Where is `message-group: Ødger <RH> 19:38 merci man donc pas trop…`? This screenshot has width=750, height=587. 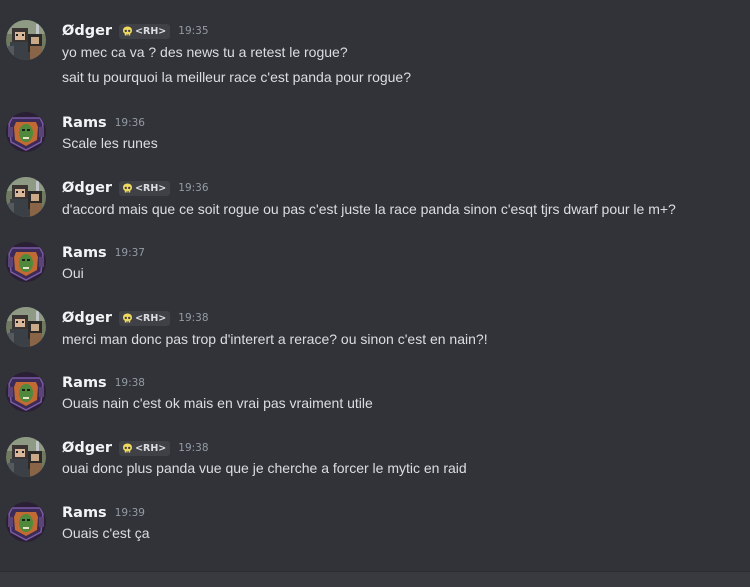
message-group: Ødger <RH> 19:38 merci man donc pas trop… is located at coordinates (375, 329).